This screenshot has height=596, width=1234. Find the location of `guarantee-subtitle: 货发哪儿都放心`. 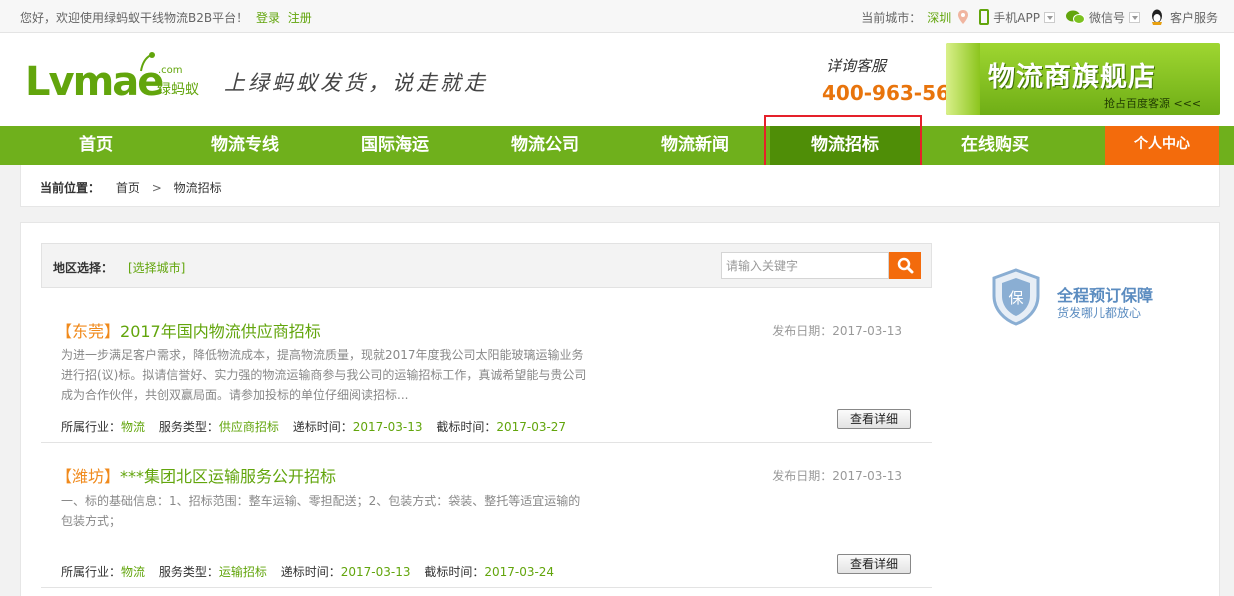

guarantee-subtitle: 货发哪儿都放心 is located at coordinates (1099, 313).